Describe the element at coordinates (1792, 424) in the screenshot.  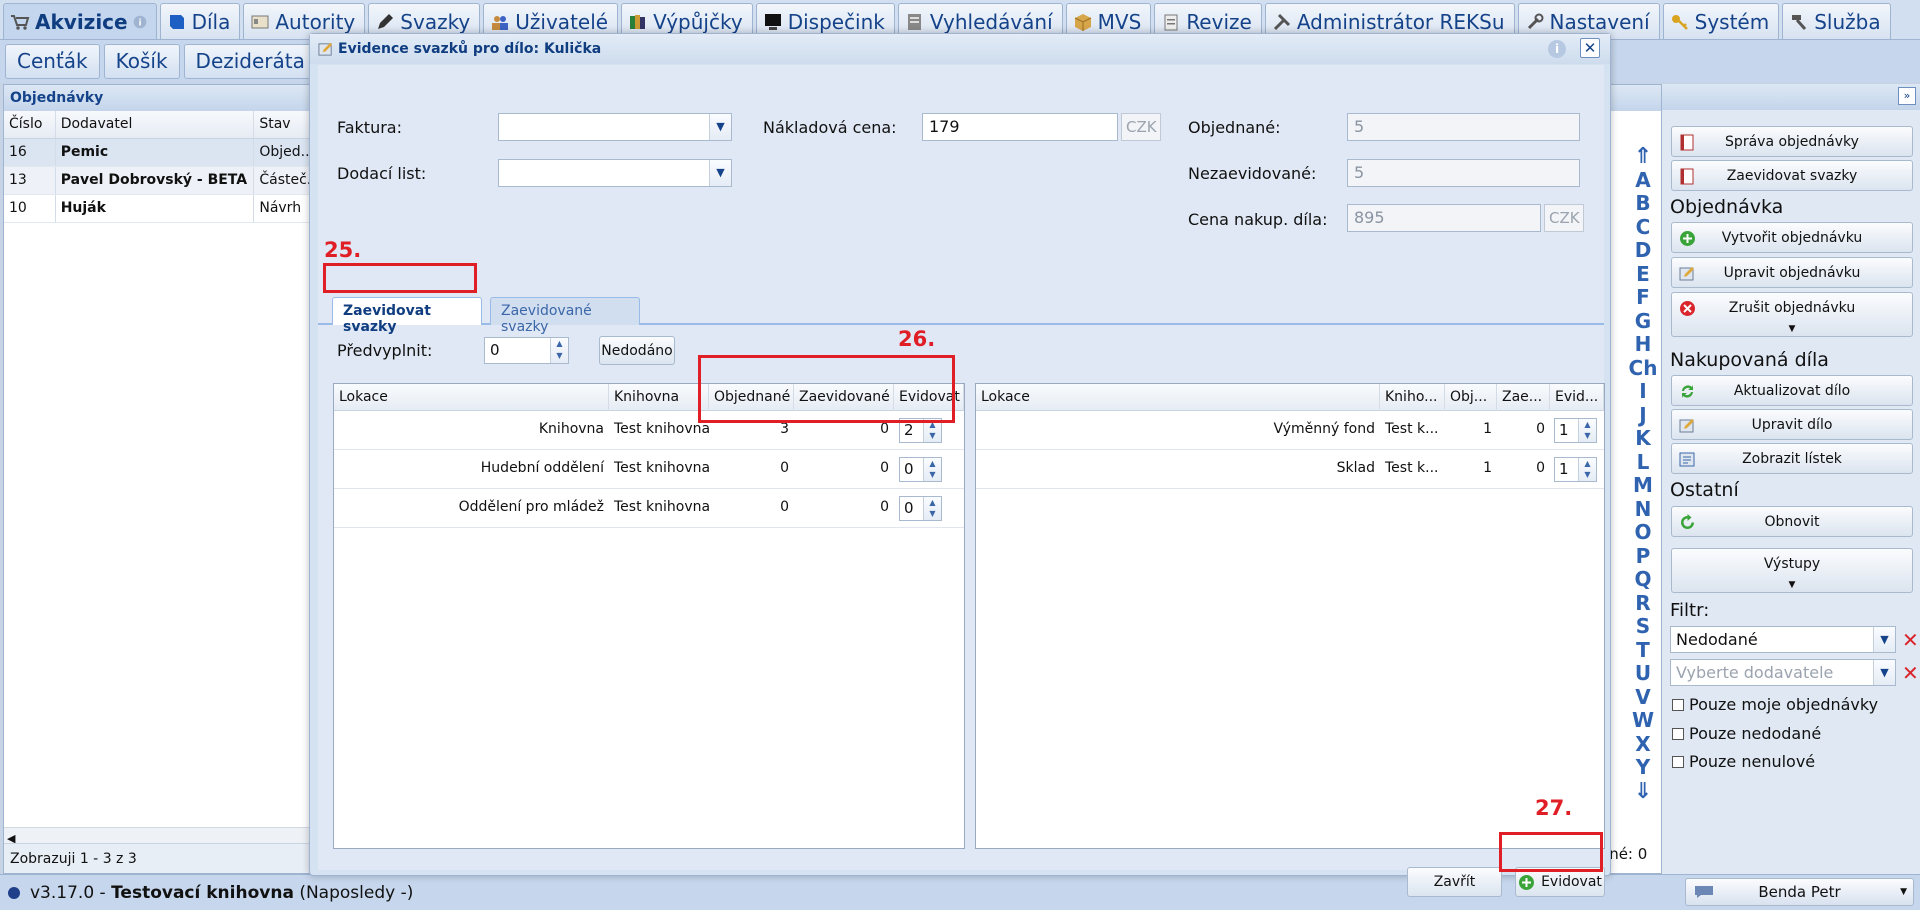
I see `upravit-dilo-button: Upravit dílo` at that location.